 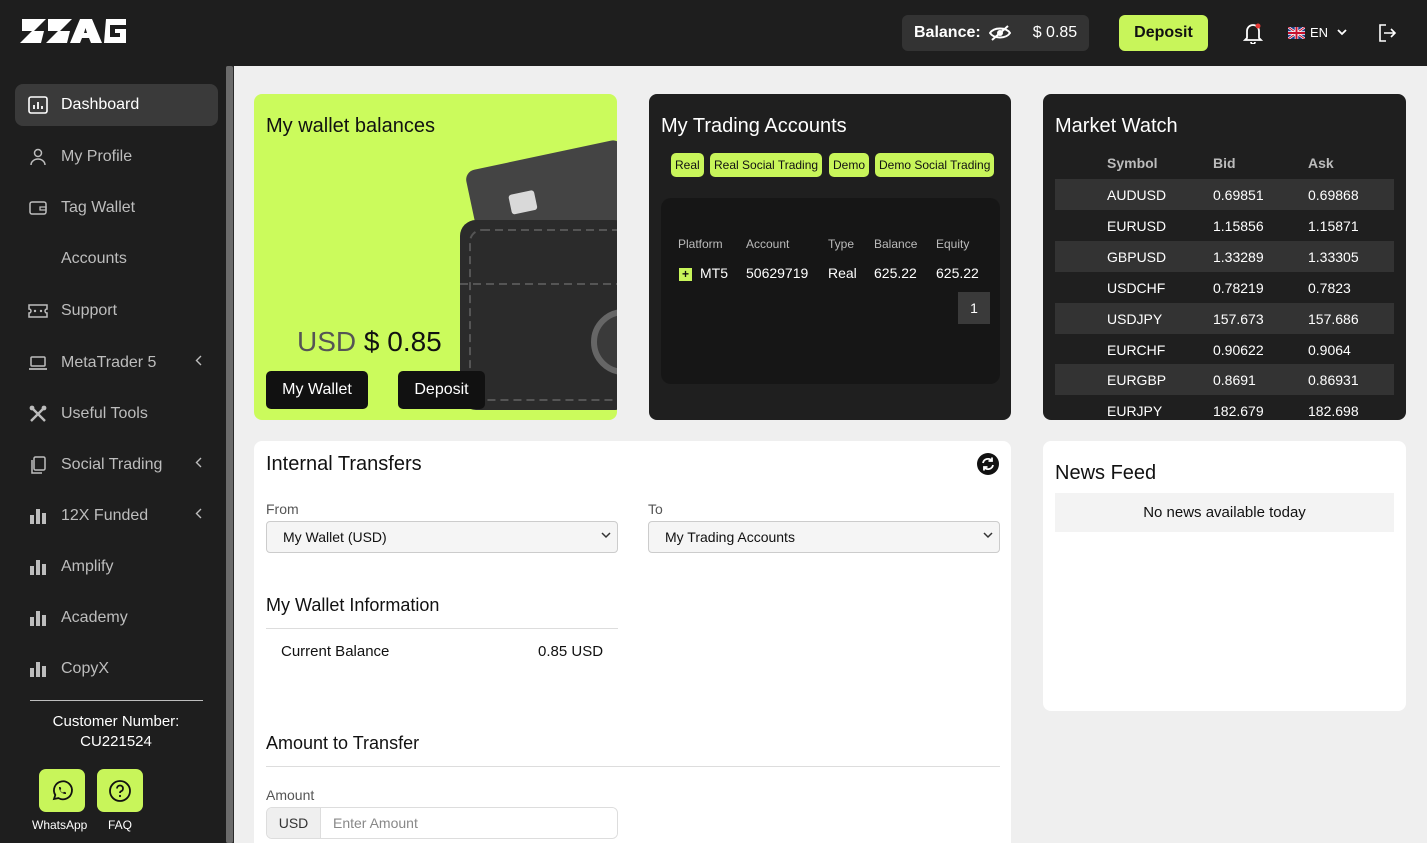 I want to click on column-header-bid: Bid, so click(x=1224, y=163).